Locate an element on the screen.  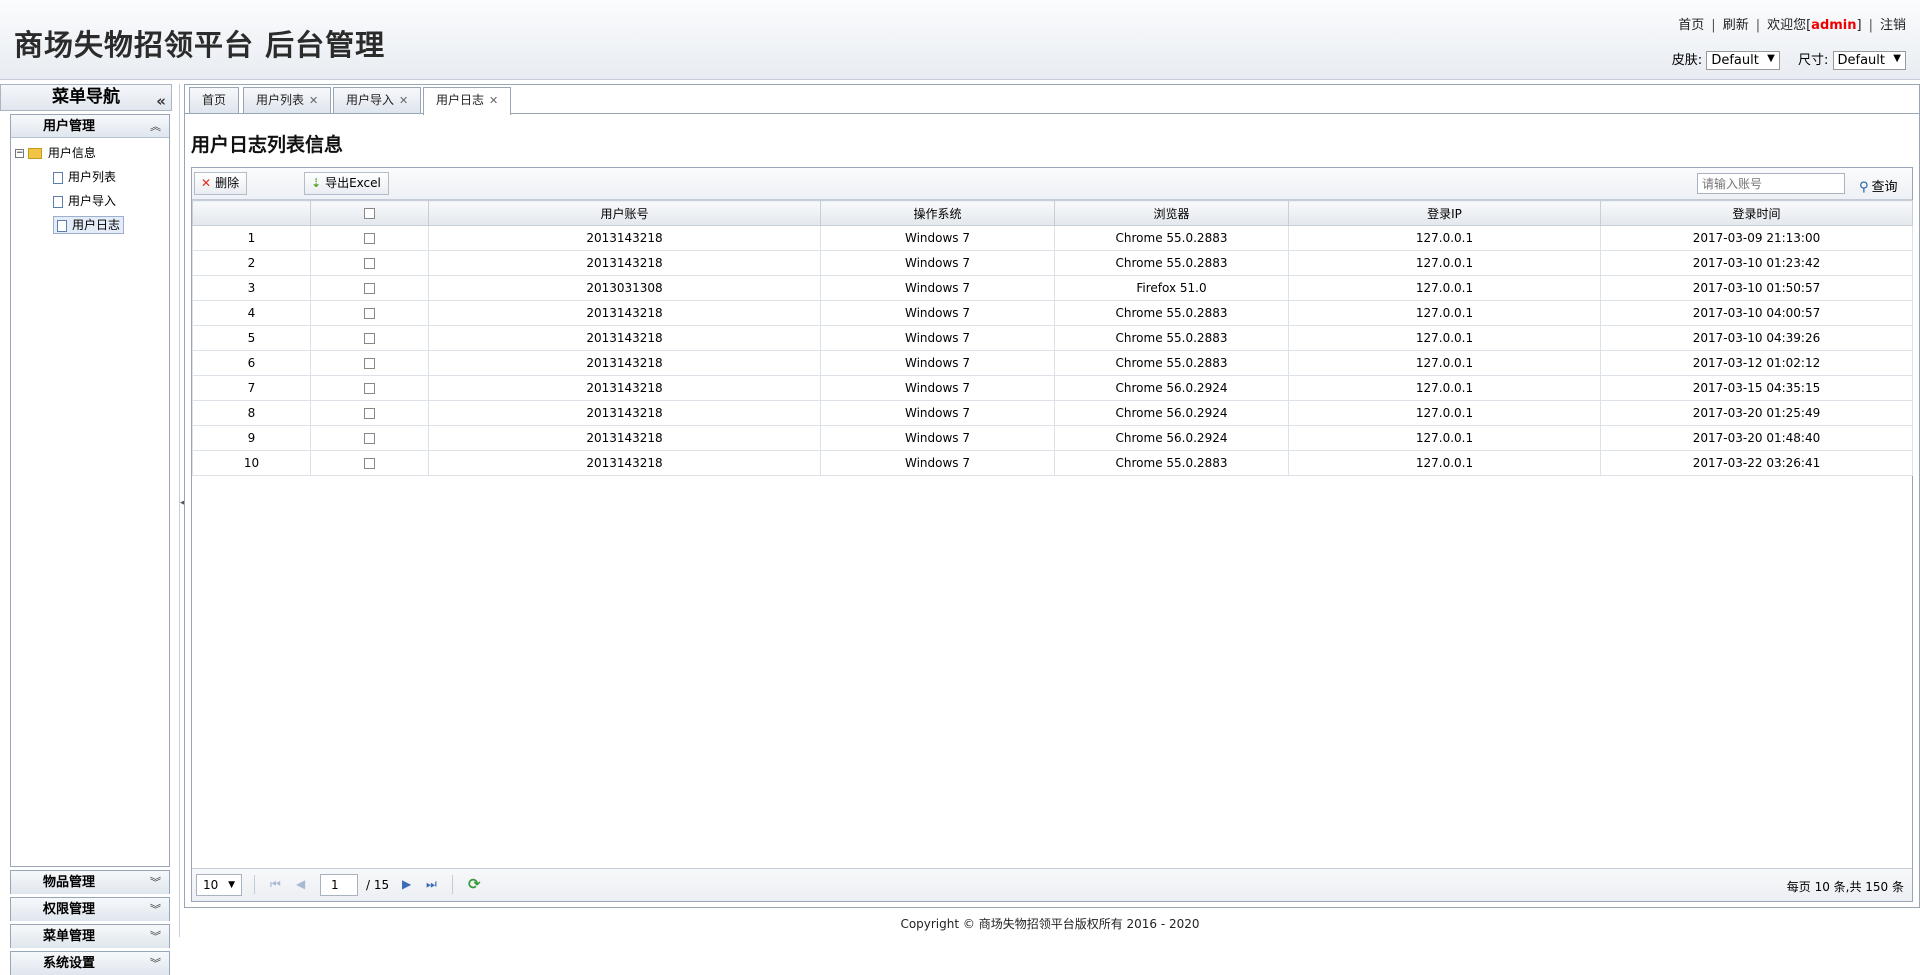
download-icon: ⇣ is located at coordinates (316, 183).